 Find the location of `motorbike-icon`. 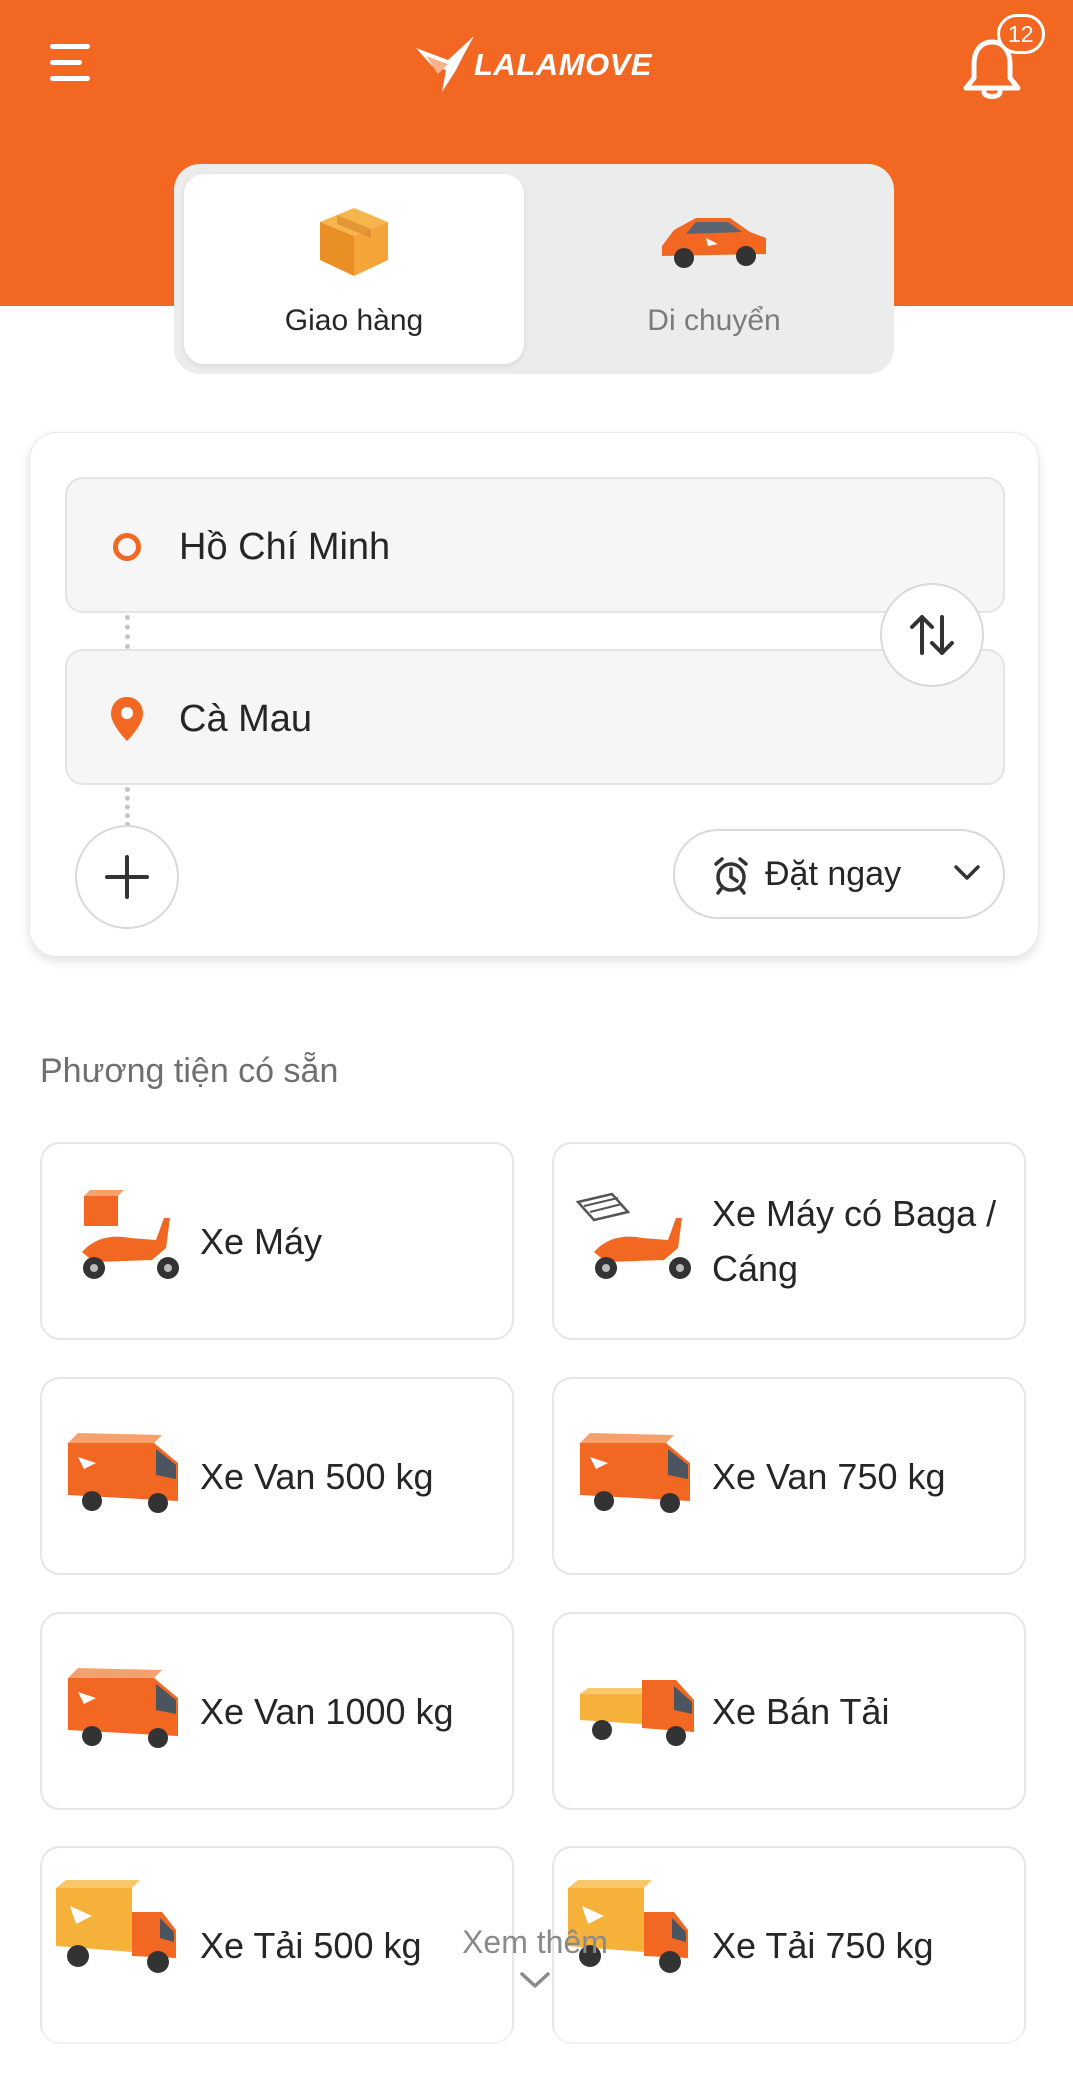

motorbike-icon is located at coordinates (130, 1243).